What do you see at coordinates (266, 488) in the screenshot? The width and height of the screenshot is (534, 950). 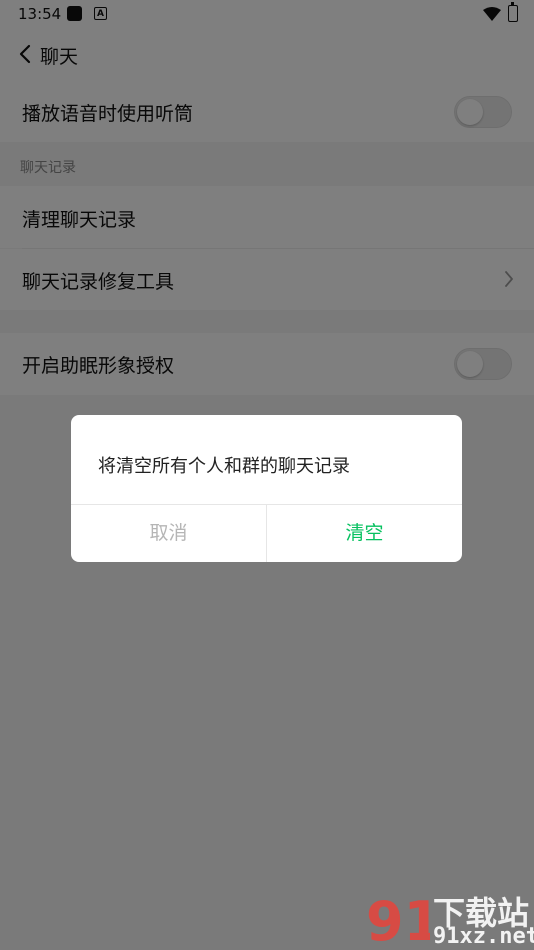 I see `confirm-dialog: 将清空所有个人和群的聊天记录 取消 清空` at bounding box center [266, 488].